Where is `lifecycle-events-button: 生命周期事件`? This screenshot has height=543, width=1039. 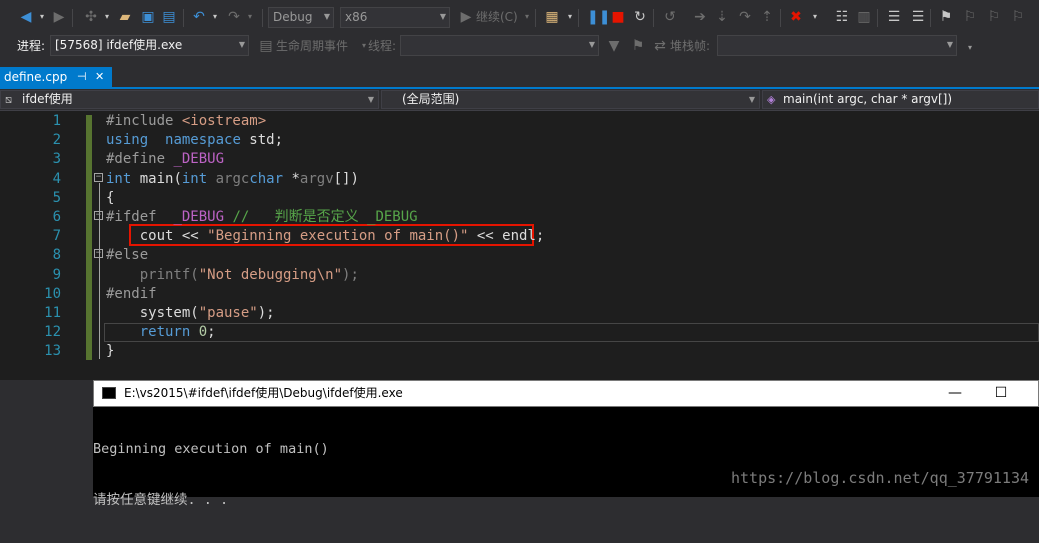
lifecycle-events-button: 生命周期事件 is located at coordinates (312, 46).